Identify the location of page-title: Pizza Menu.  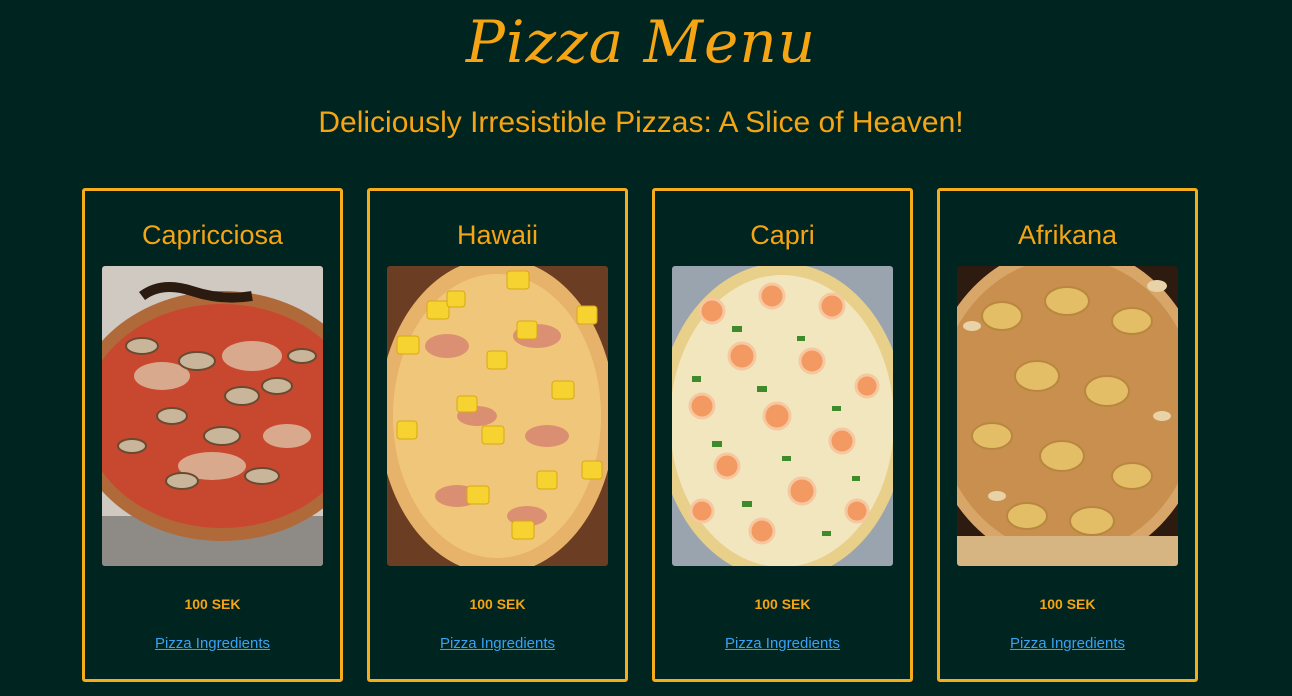
(641, 42).